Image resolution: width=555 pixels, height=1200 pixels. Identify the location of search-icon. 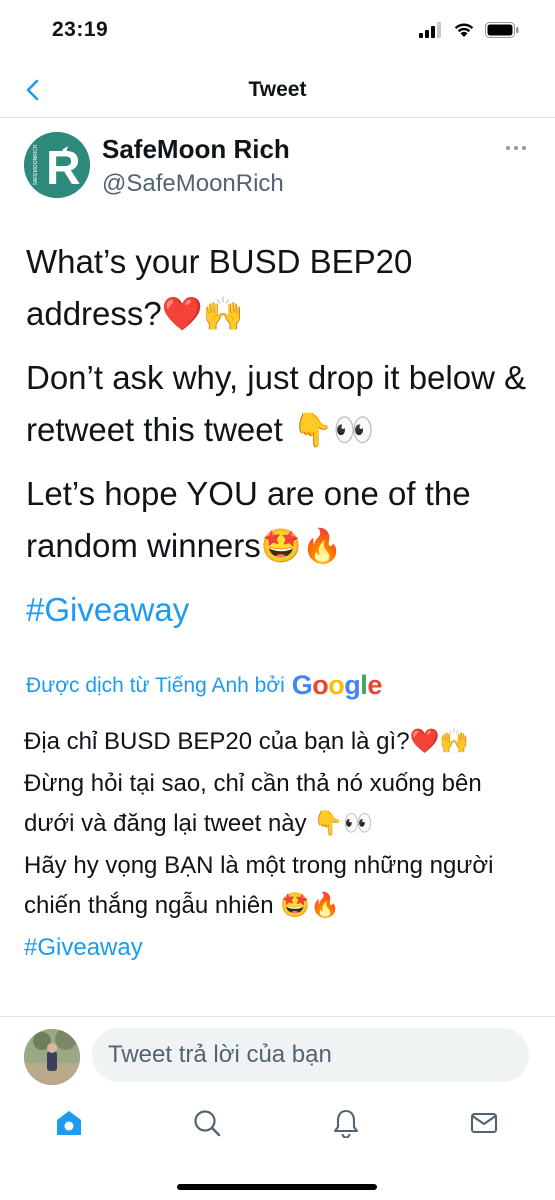
(207, 1123).